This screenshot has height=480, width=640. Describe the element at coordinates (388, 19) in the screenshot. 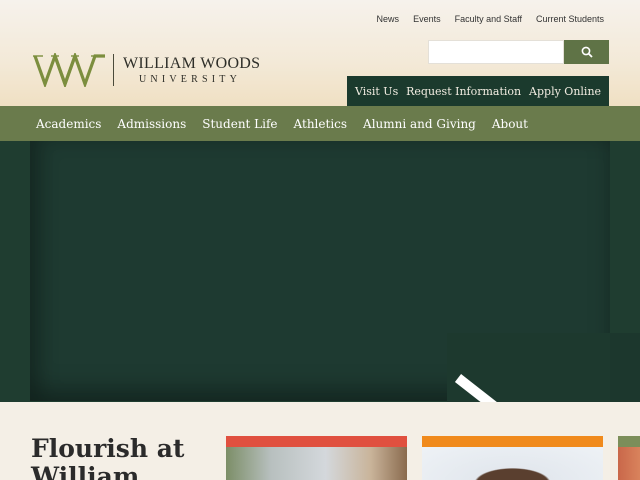

I see `utility-link-news: News` at that location.